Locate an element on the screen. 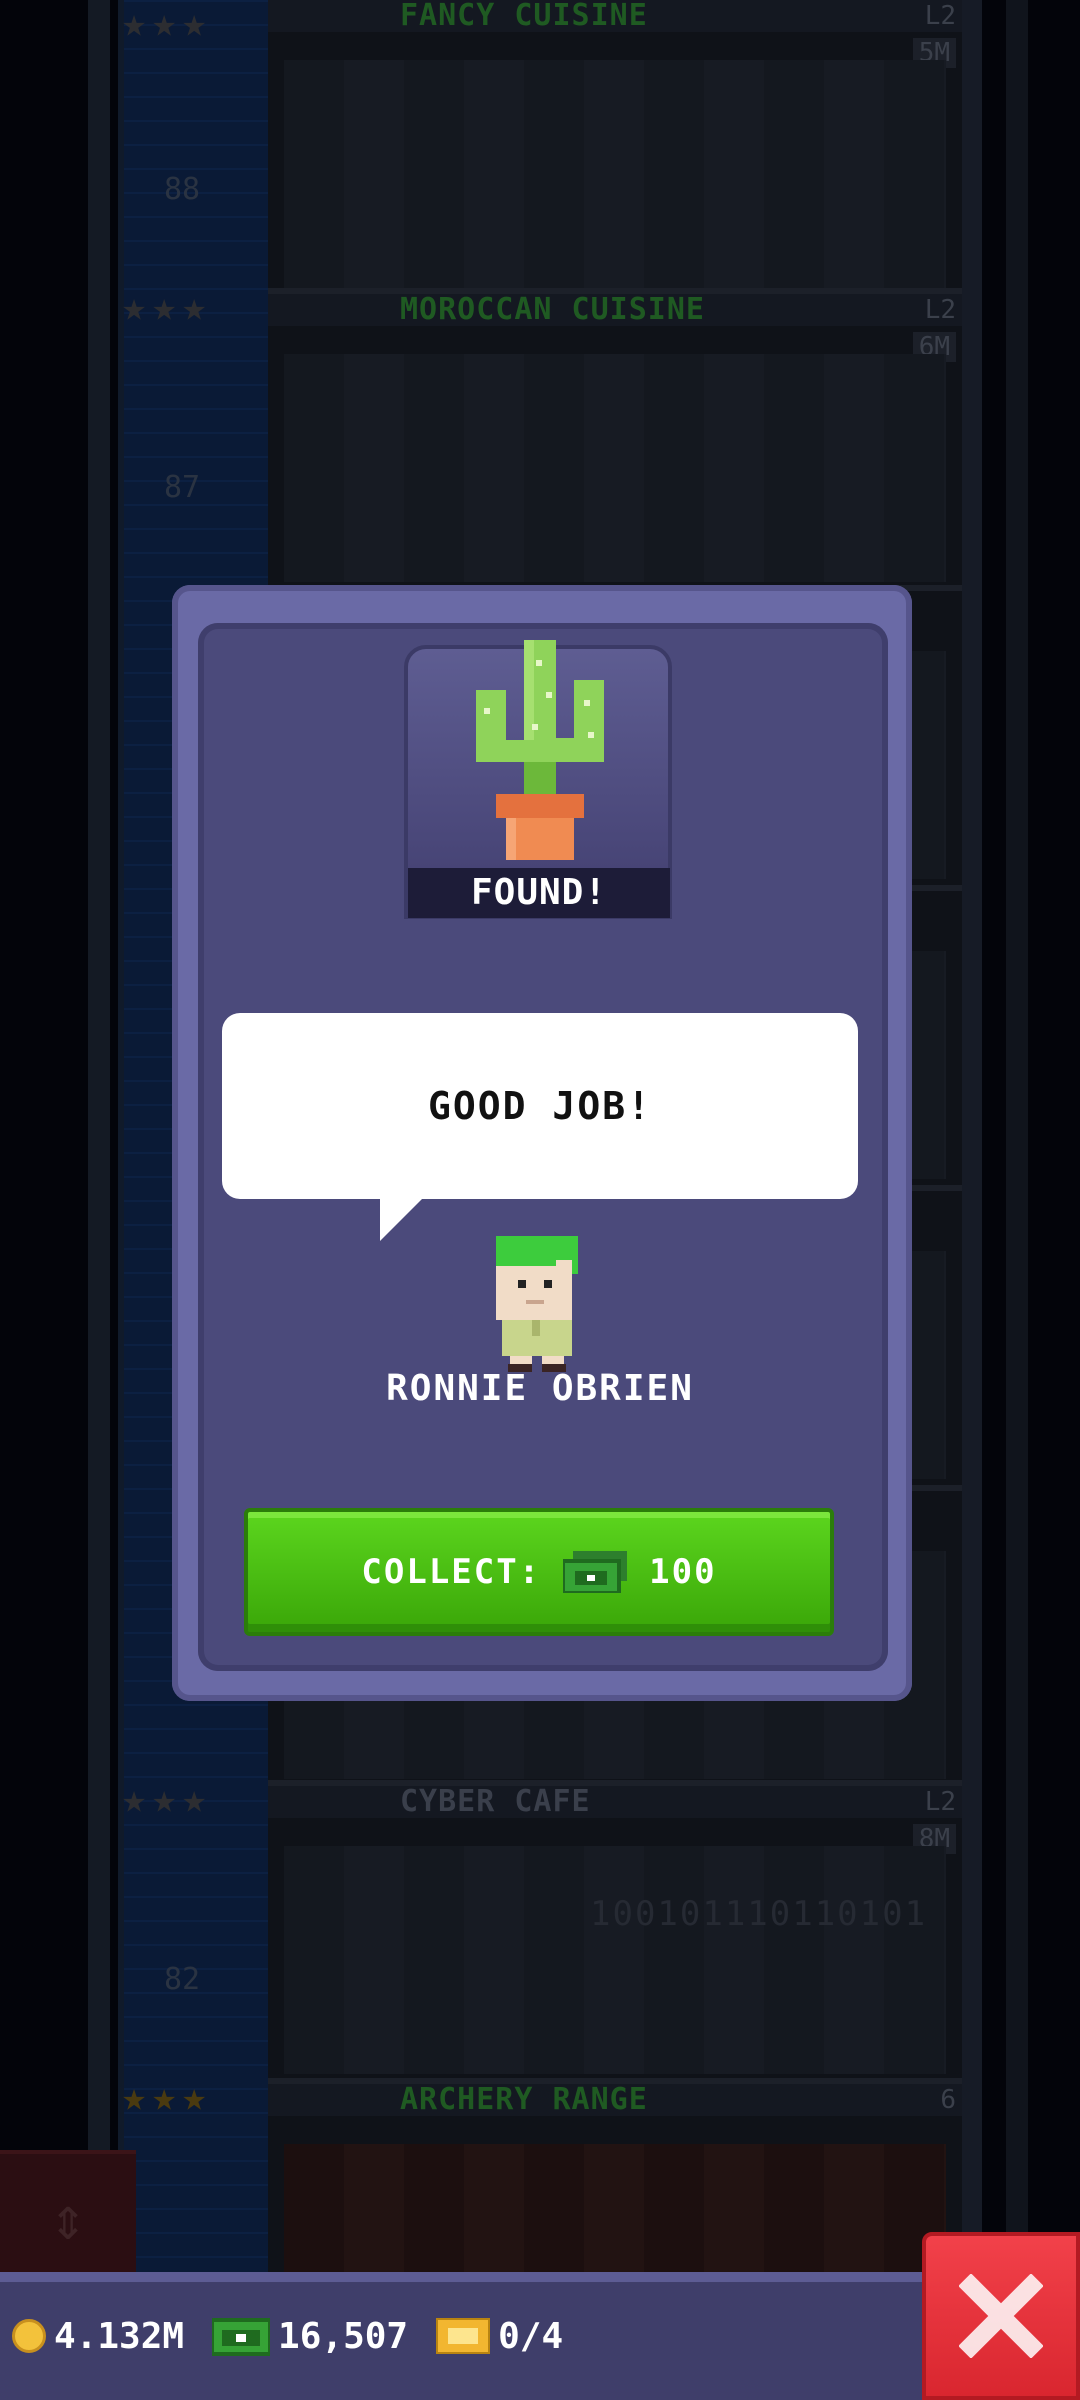  speech-text: GOOD JOB! is located at coordinates (540, 1106).